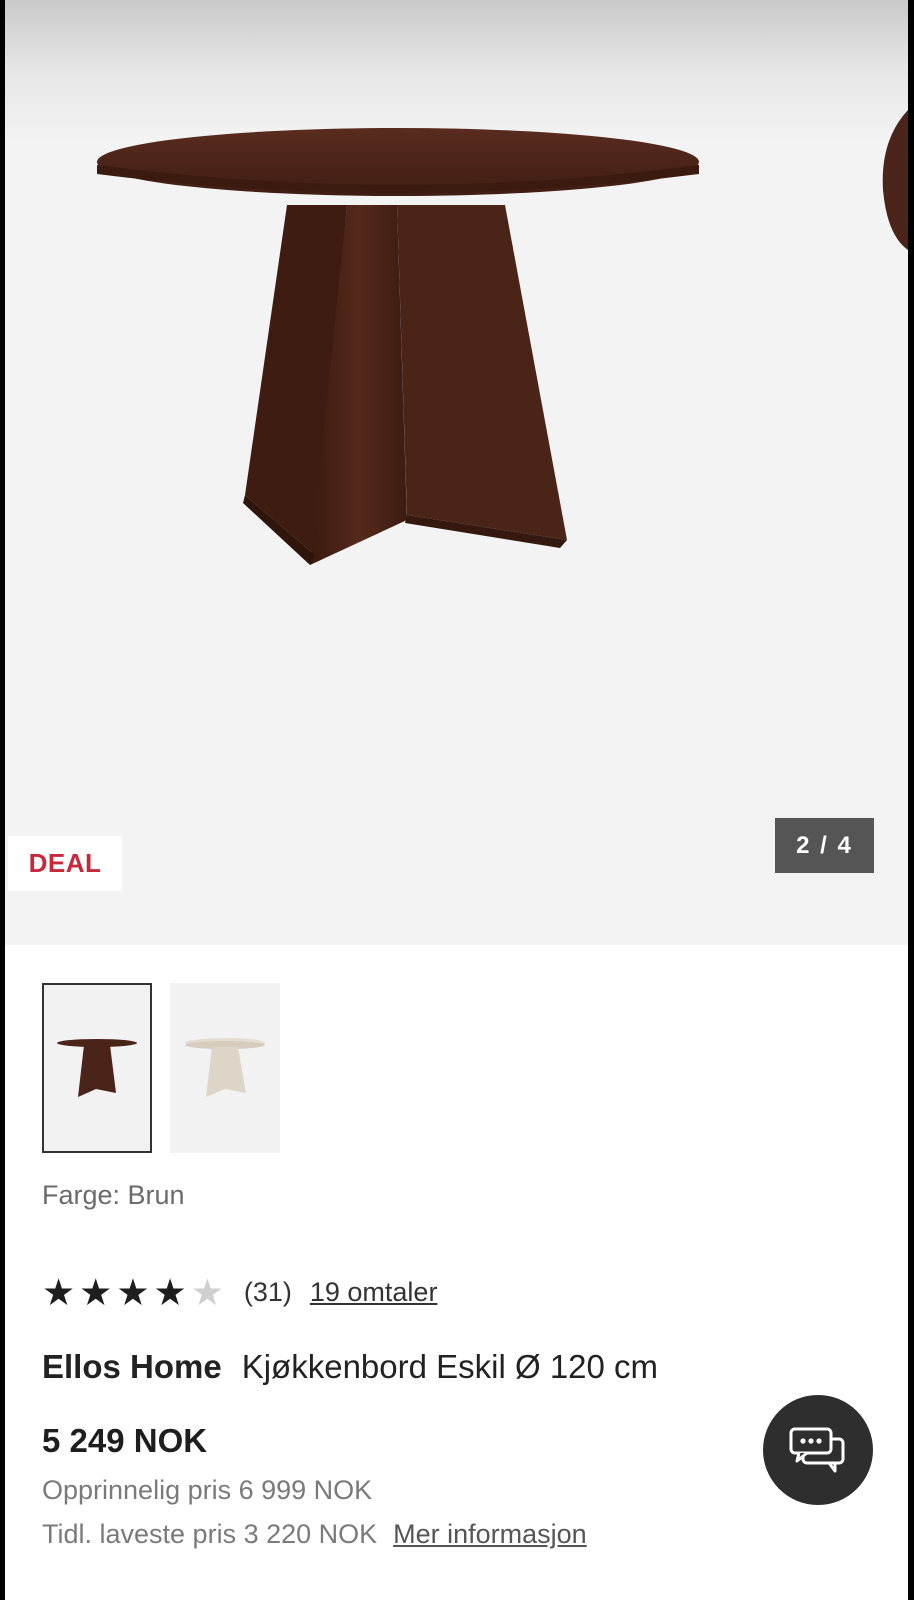  I want to click on variant-thumbnail-brown, so click(97, 1068).